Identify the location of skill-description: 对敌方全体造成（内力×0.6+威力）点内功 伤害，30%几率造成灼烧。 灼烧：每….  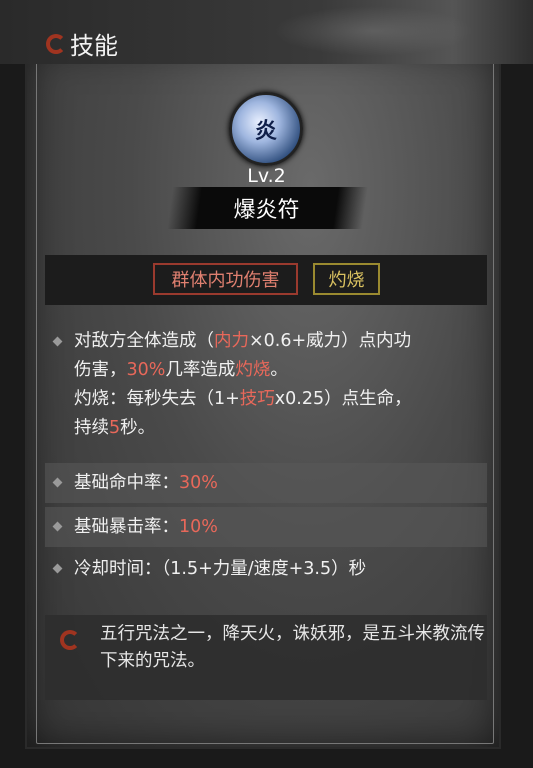
(279, 385).